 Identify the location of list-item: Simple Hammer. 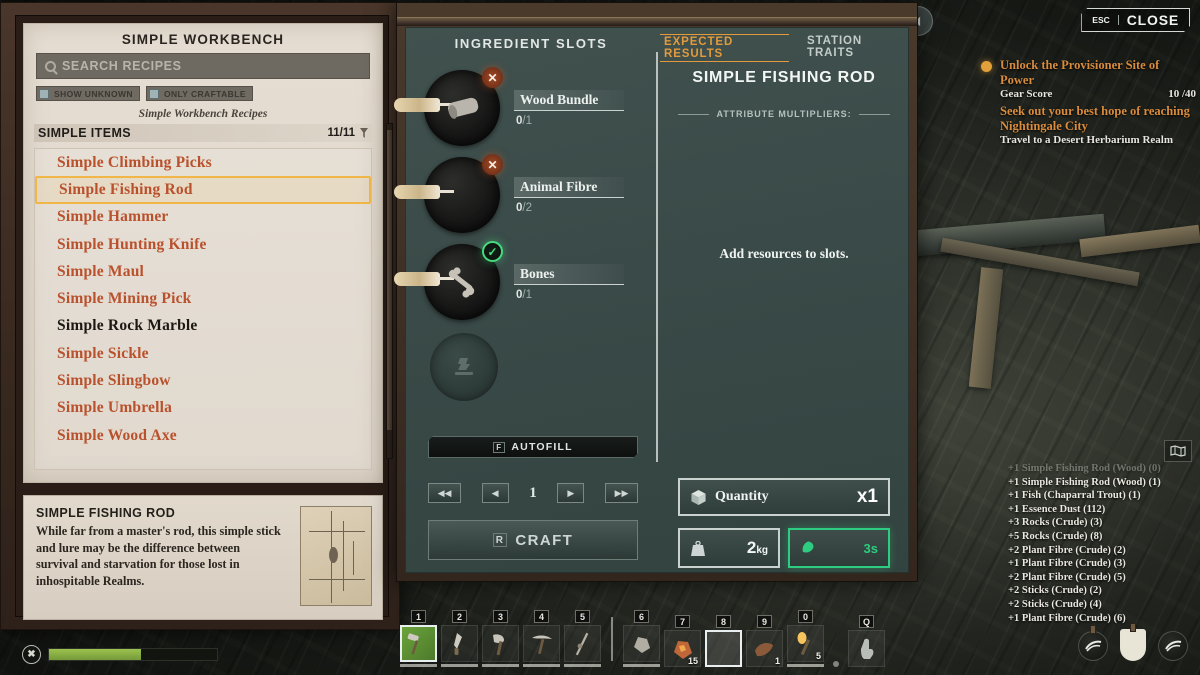
(203, 217).